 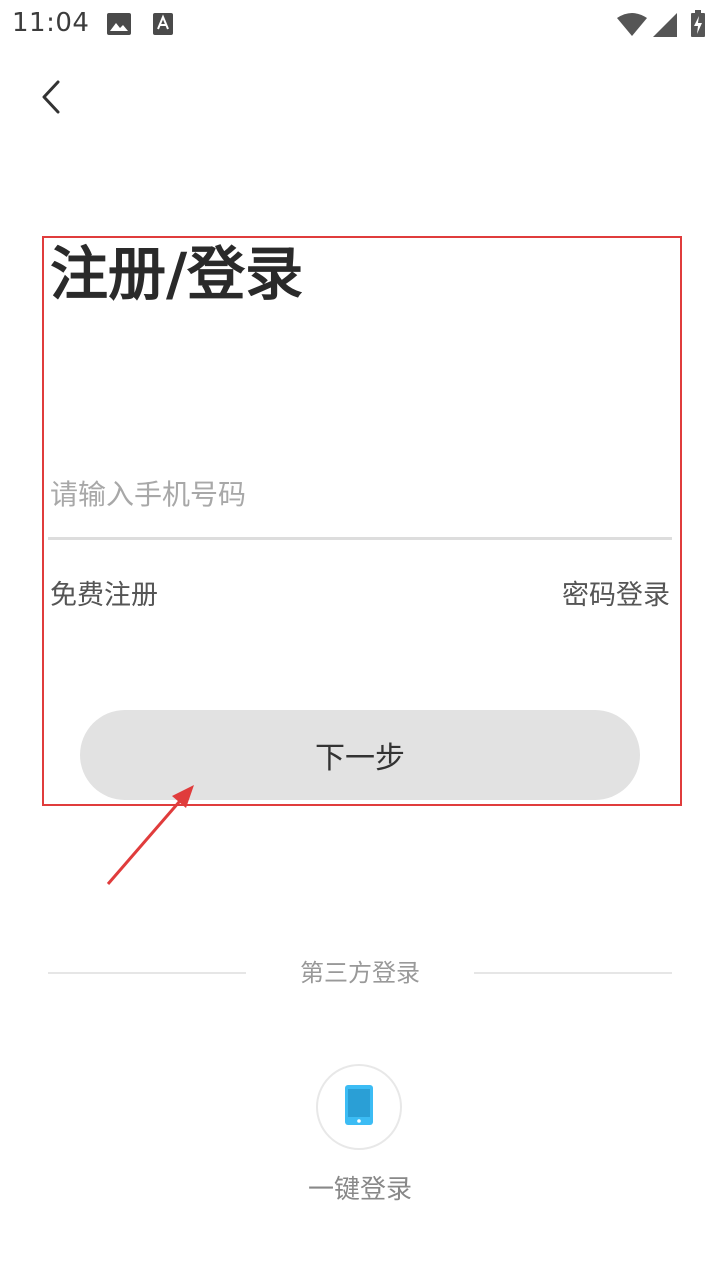 I want to click on free-register-link: 免费注册, so click(x=104, y=596).